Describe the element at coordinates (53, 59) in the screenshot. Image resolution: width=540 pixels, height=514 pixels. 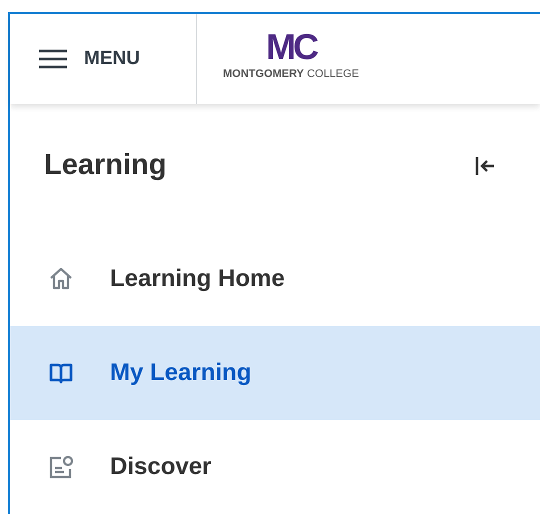
I see `menu-icon` at that location.